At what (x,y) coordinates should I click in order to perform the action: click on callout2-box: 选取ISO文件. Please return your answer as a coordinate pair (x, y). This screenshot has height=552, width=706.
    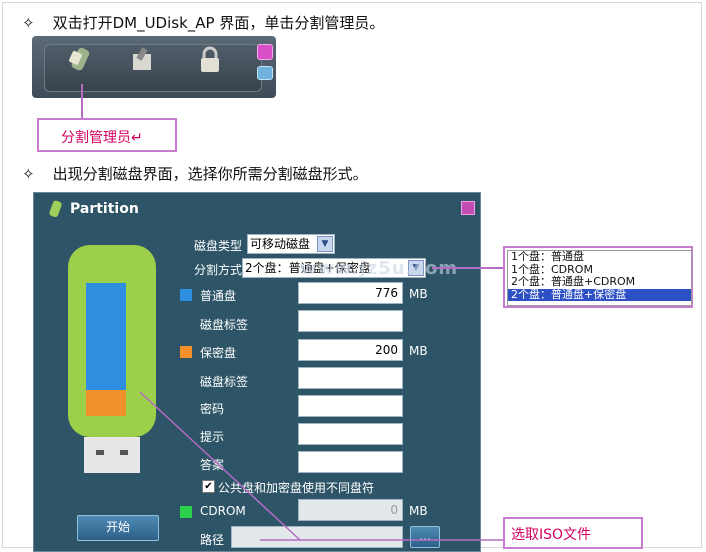
    Looking at the image, I should click on (573, 533).